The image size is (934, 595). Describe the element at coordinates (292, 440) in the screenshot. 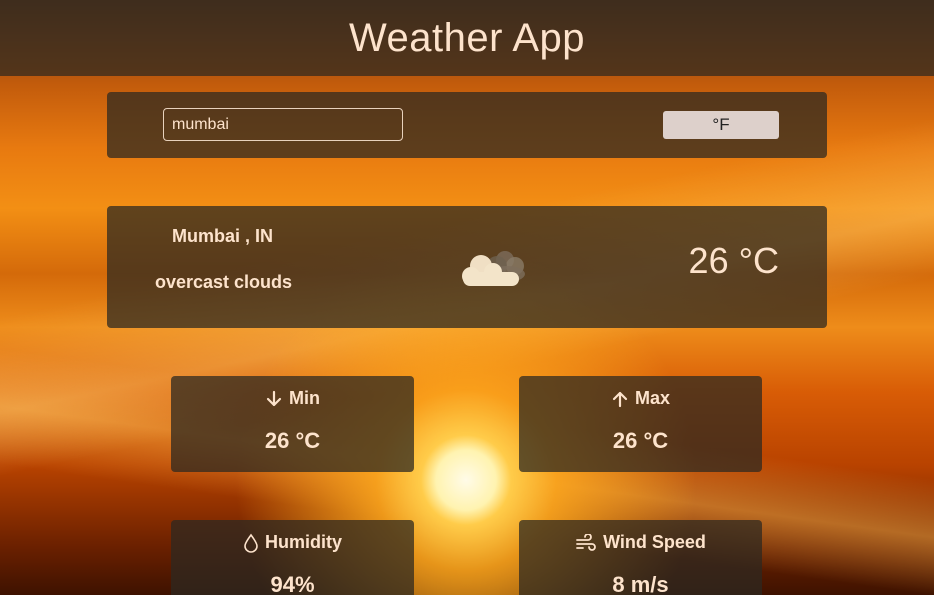

I see `min-temp-value: 26 °C` at that location.